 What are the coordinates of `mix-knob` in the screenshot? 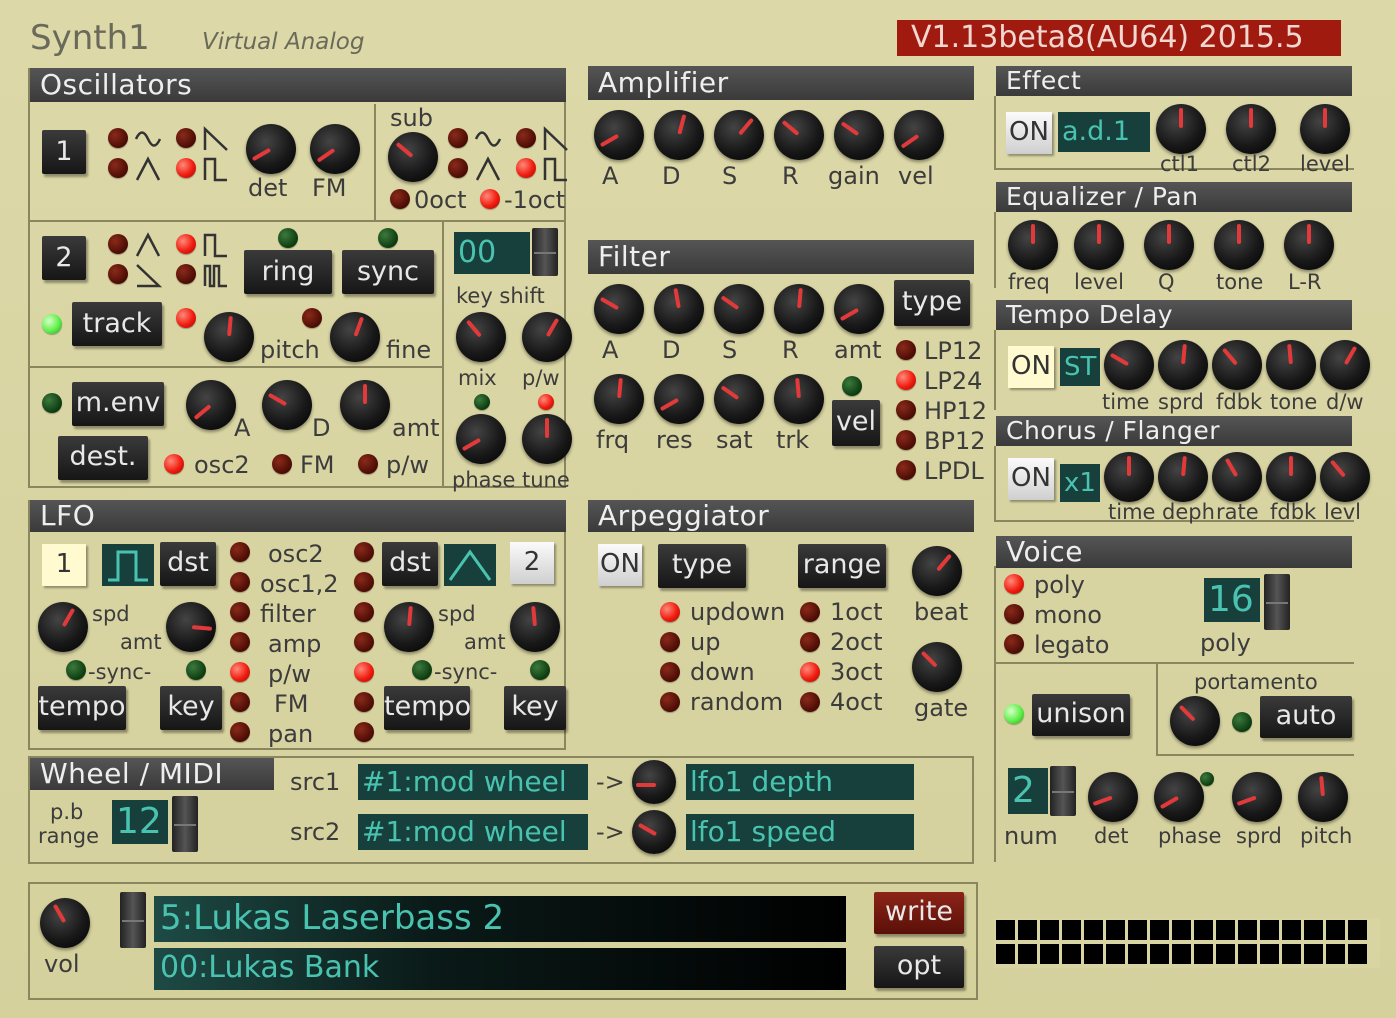 It's located at (481, 337).